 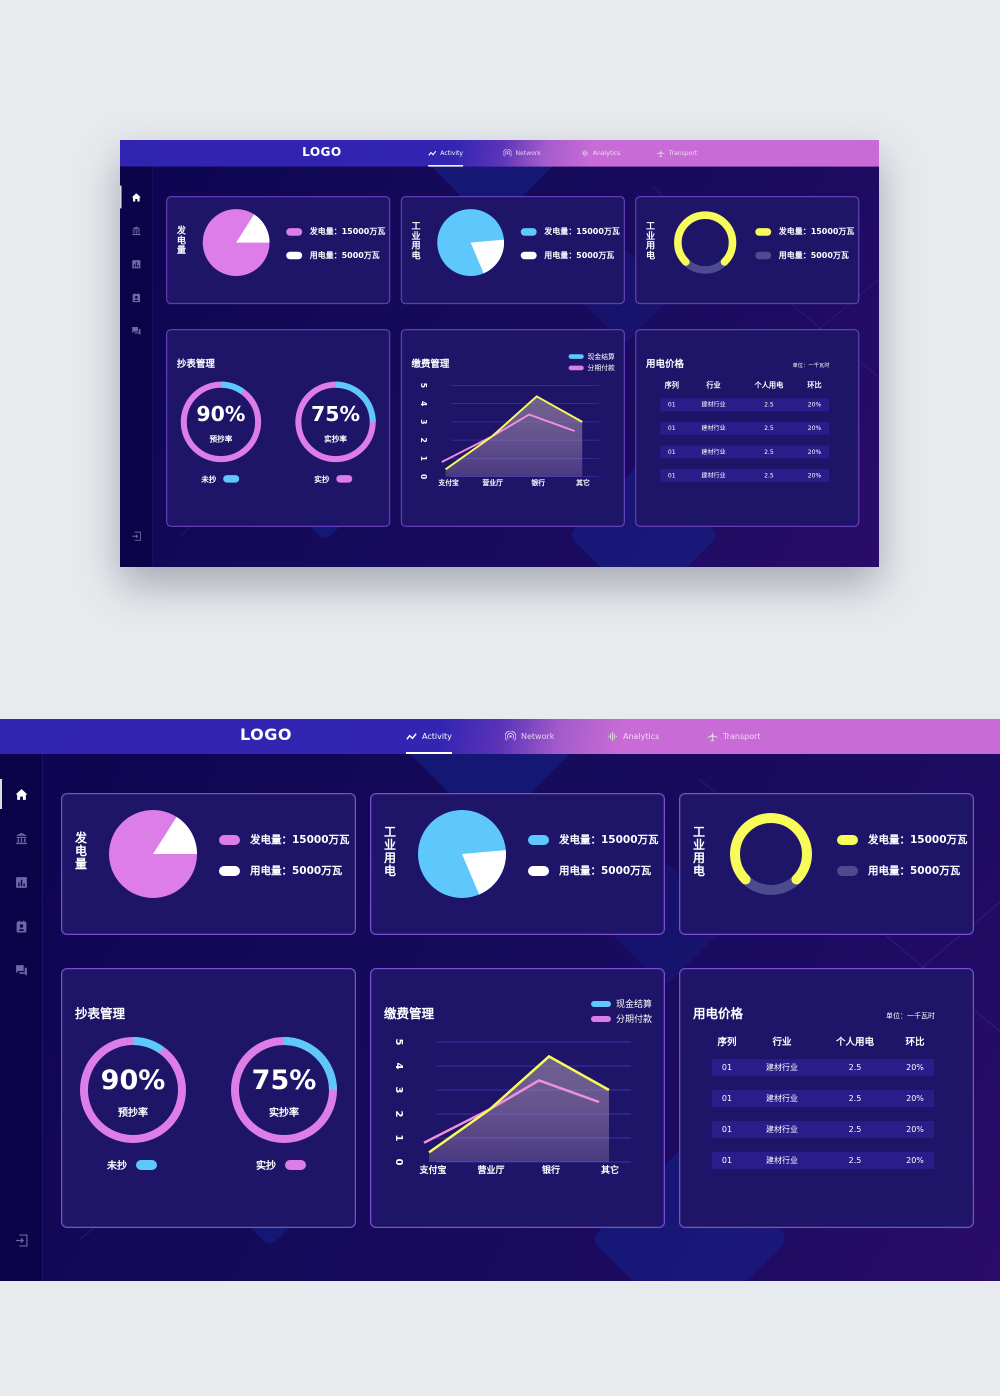 What do you see at coordinates (570, 231) in the screenshot?
I see `legend-item: 发电量：15000万瓦` at bounding box center [570, 231].